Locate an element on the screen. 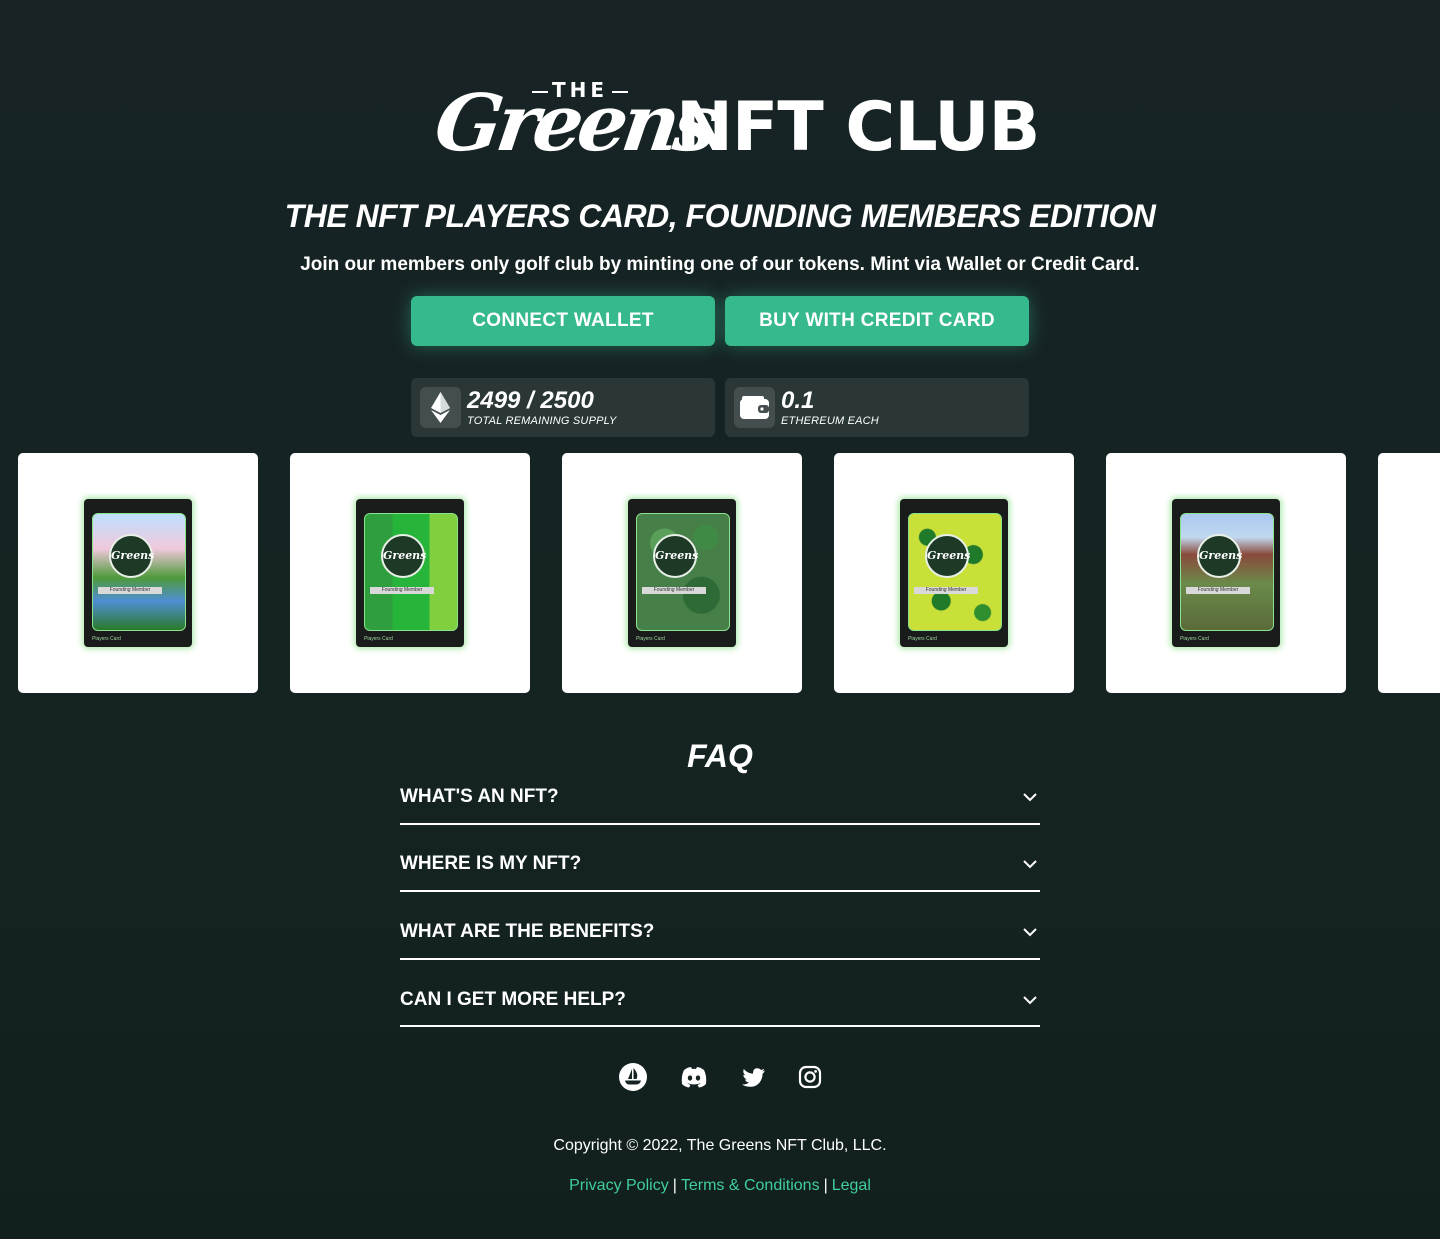 This screenshot has height=1239, width=1440. site-logo: THE Greens NFT CLUB is located at coordinates (720, 124).